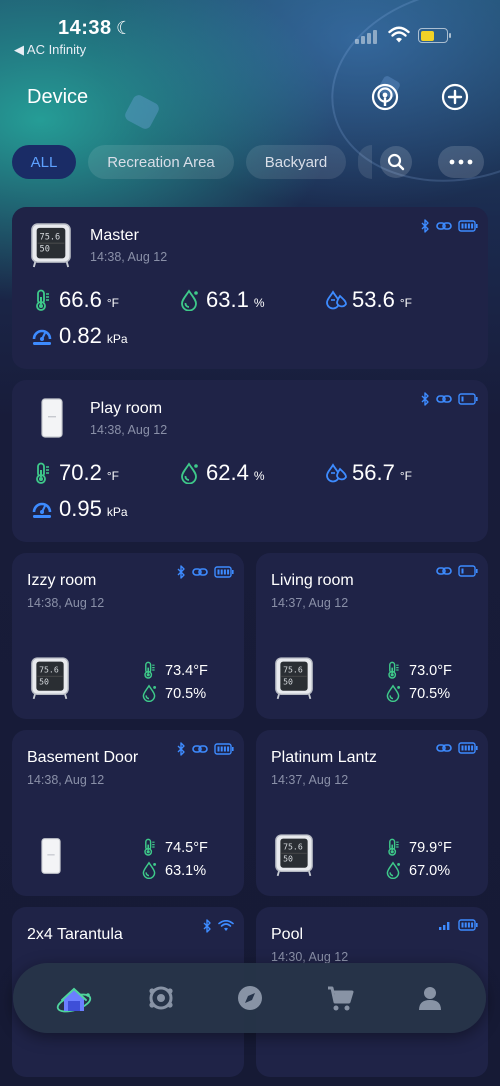 This screenshot has height=1086, width=500. I want to click on search-icon, so click(396, 162).